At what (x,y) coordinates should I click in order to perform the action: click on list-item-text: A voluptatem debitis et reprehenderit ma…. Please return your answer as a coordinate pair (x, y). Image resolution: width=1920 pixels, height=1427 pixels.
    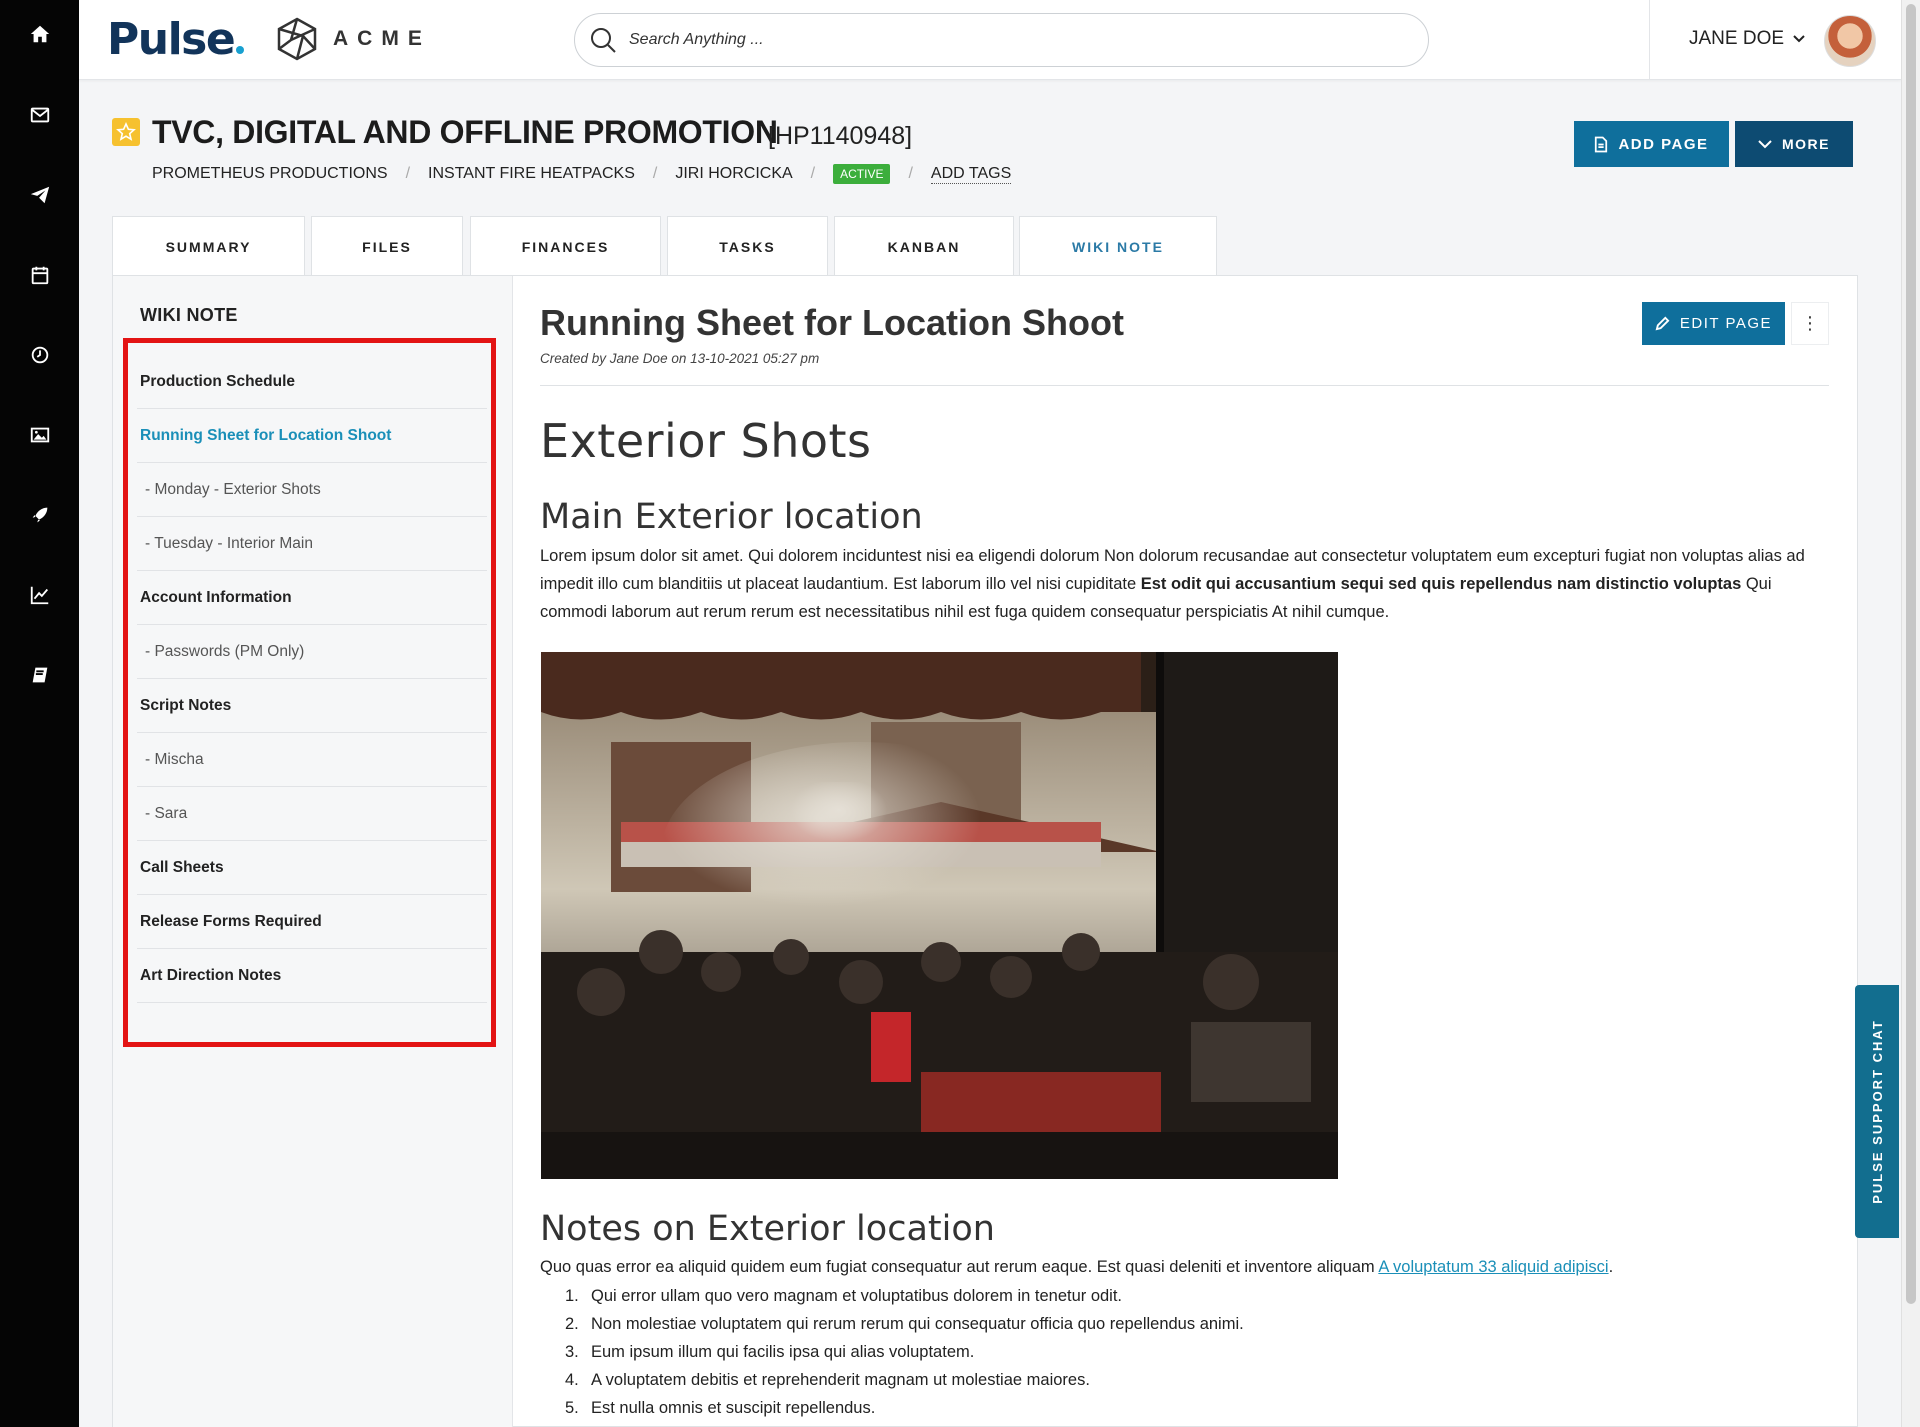
    Looking at the image, I should click on (840, 1380).